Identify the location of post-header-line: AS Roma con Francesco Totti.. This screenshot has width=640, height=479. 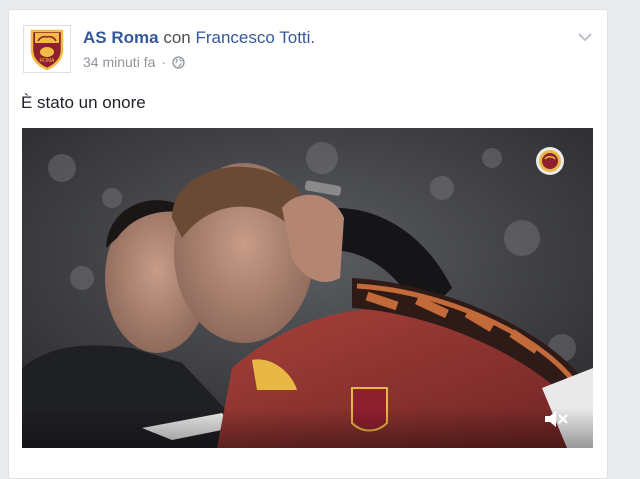
(199, 38).